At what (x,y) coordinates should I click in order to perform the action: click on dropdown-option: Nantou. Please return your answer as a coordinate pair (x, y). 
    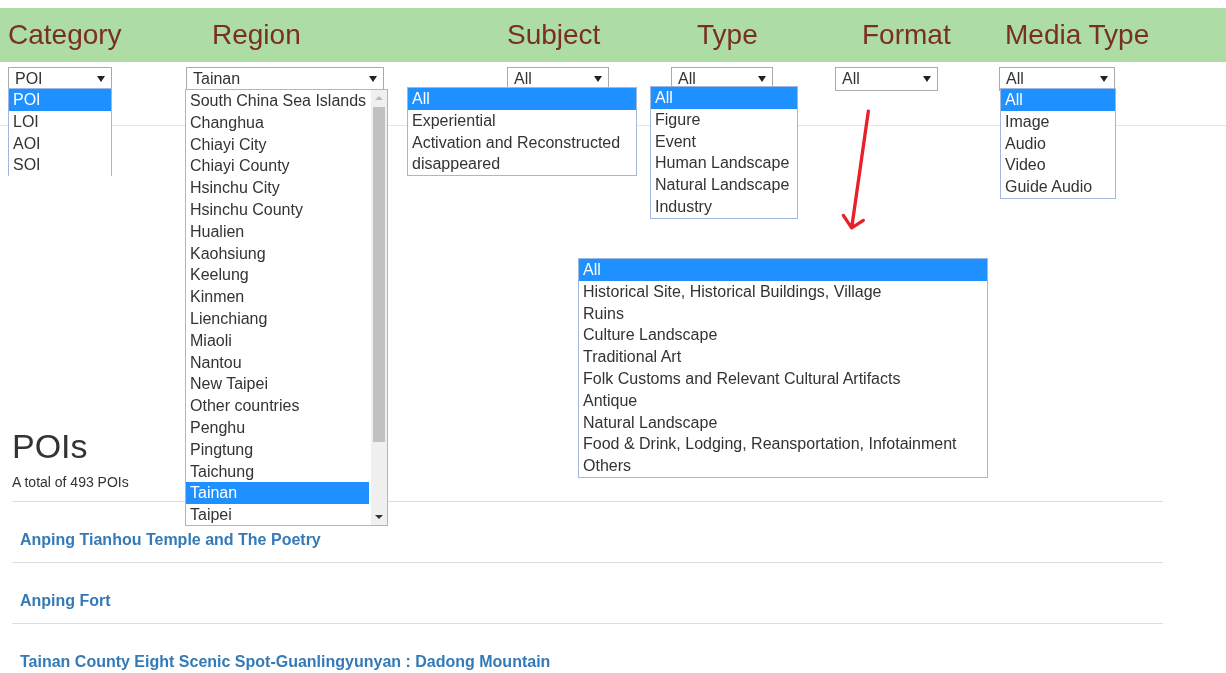
    Looking at the image, I should click on (277, 362).